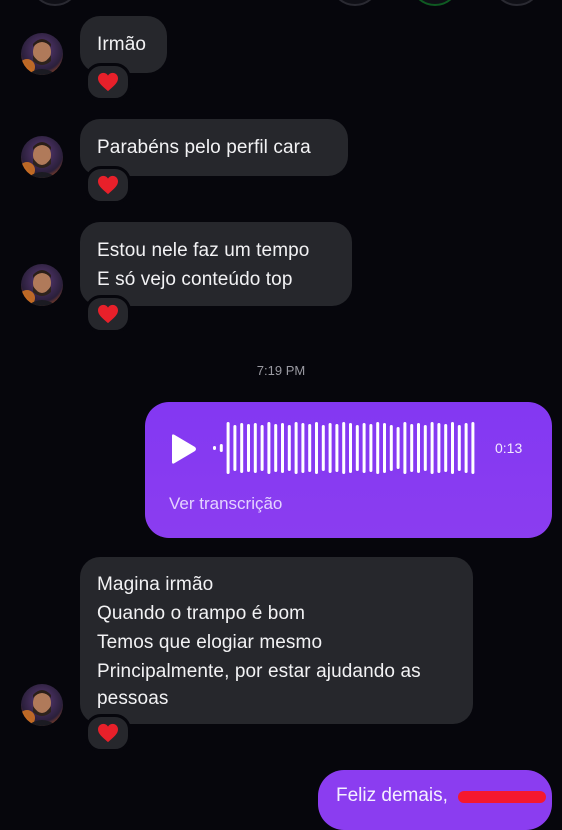  I want to click on outgoing-message-bubble: Feliz demais,, so click(435, 800).